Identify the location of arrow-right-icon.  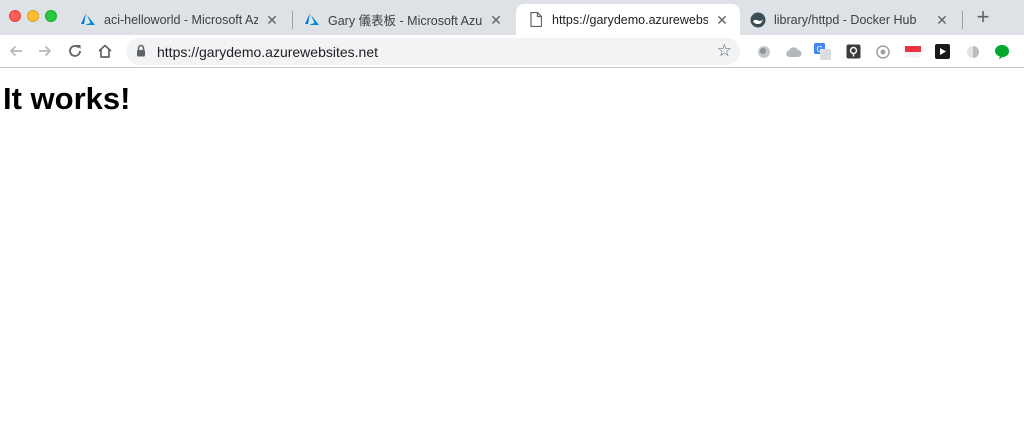
(45, 51).